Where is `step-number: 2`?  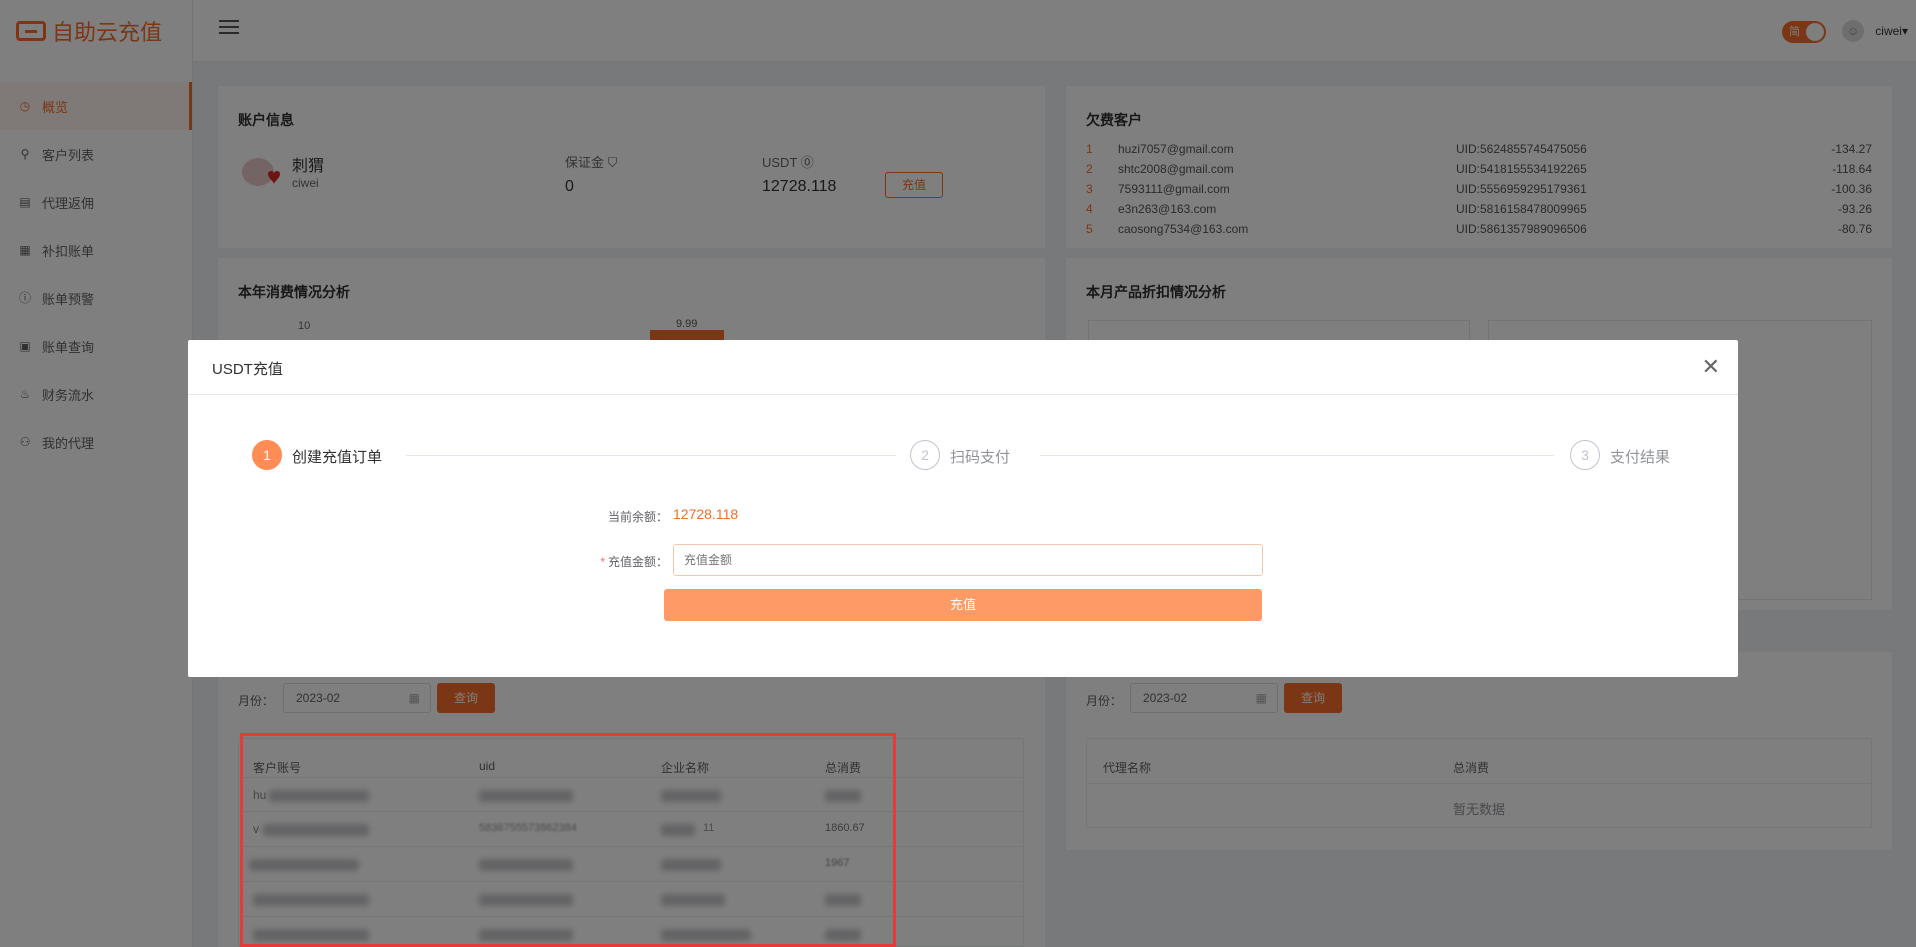
step-number: 2 is located at coordinates (925, 455).